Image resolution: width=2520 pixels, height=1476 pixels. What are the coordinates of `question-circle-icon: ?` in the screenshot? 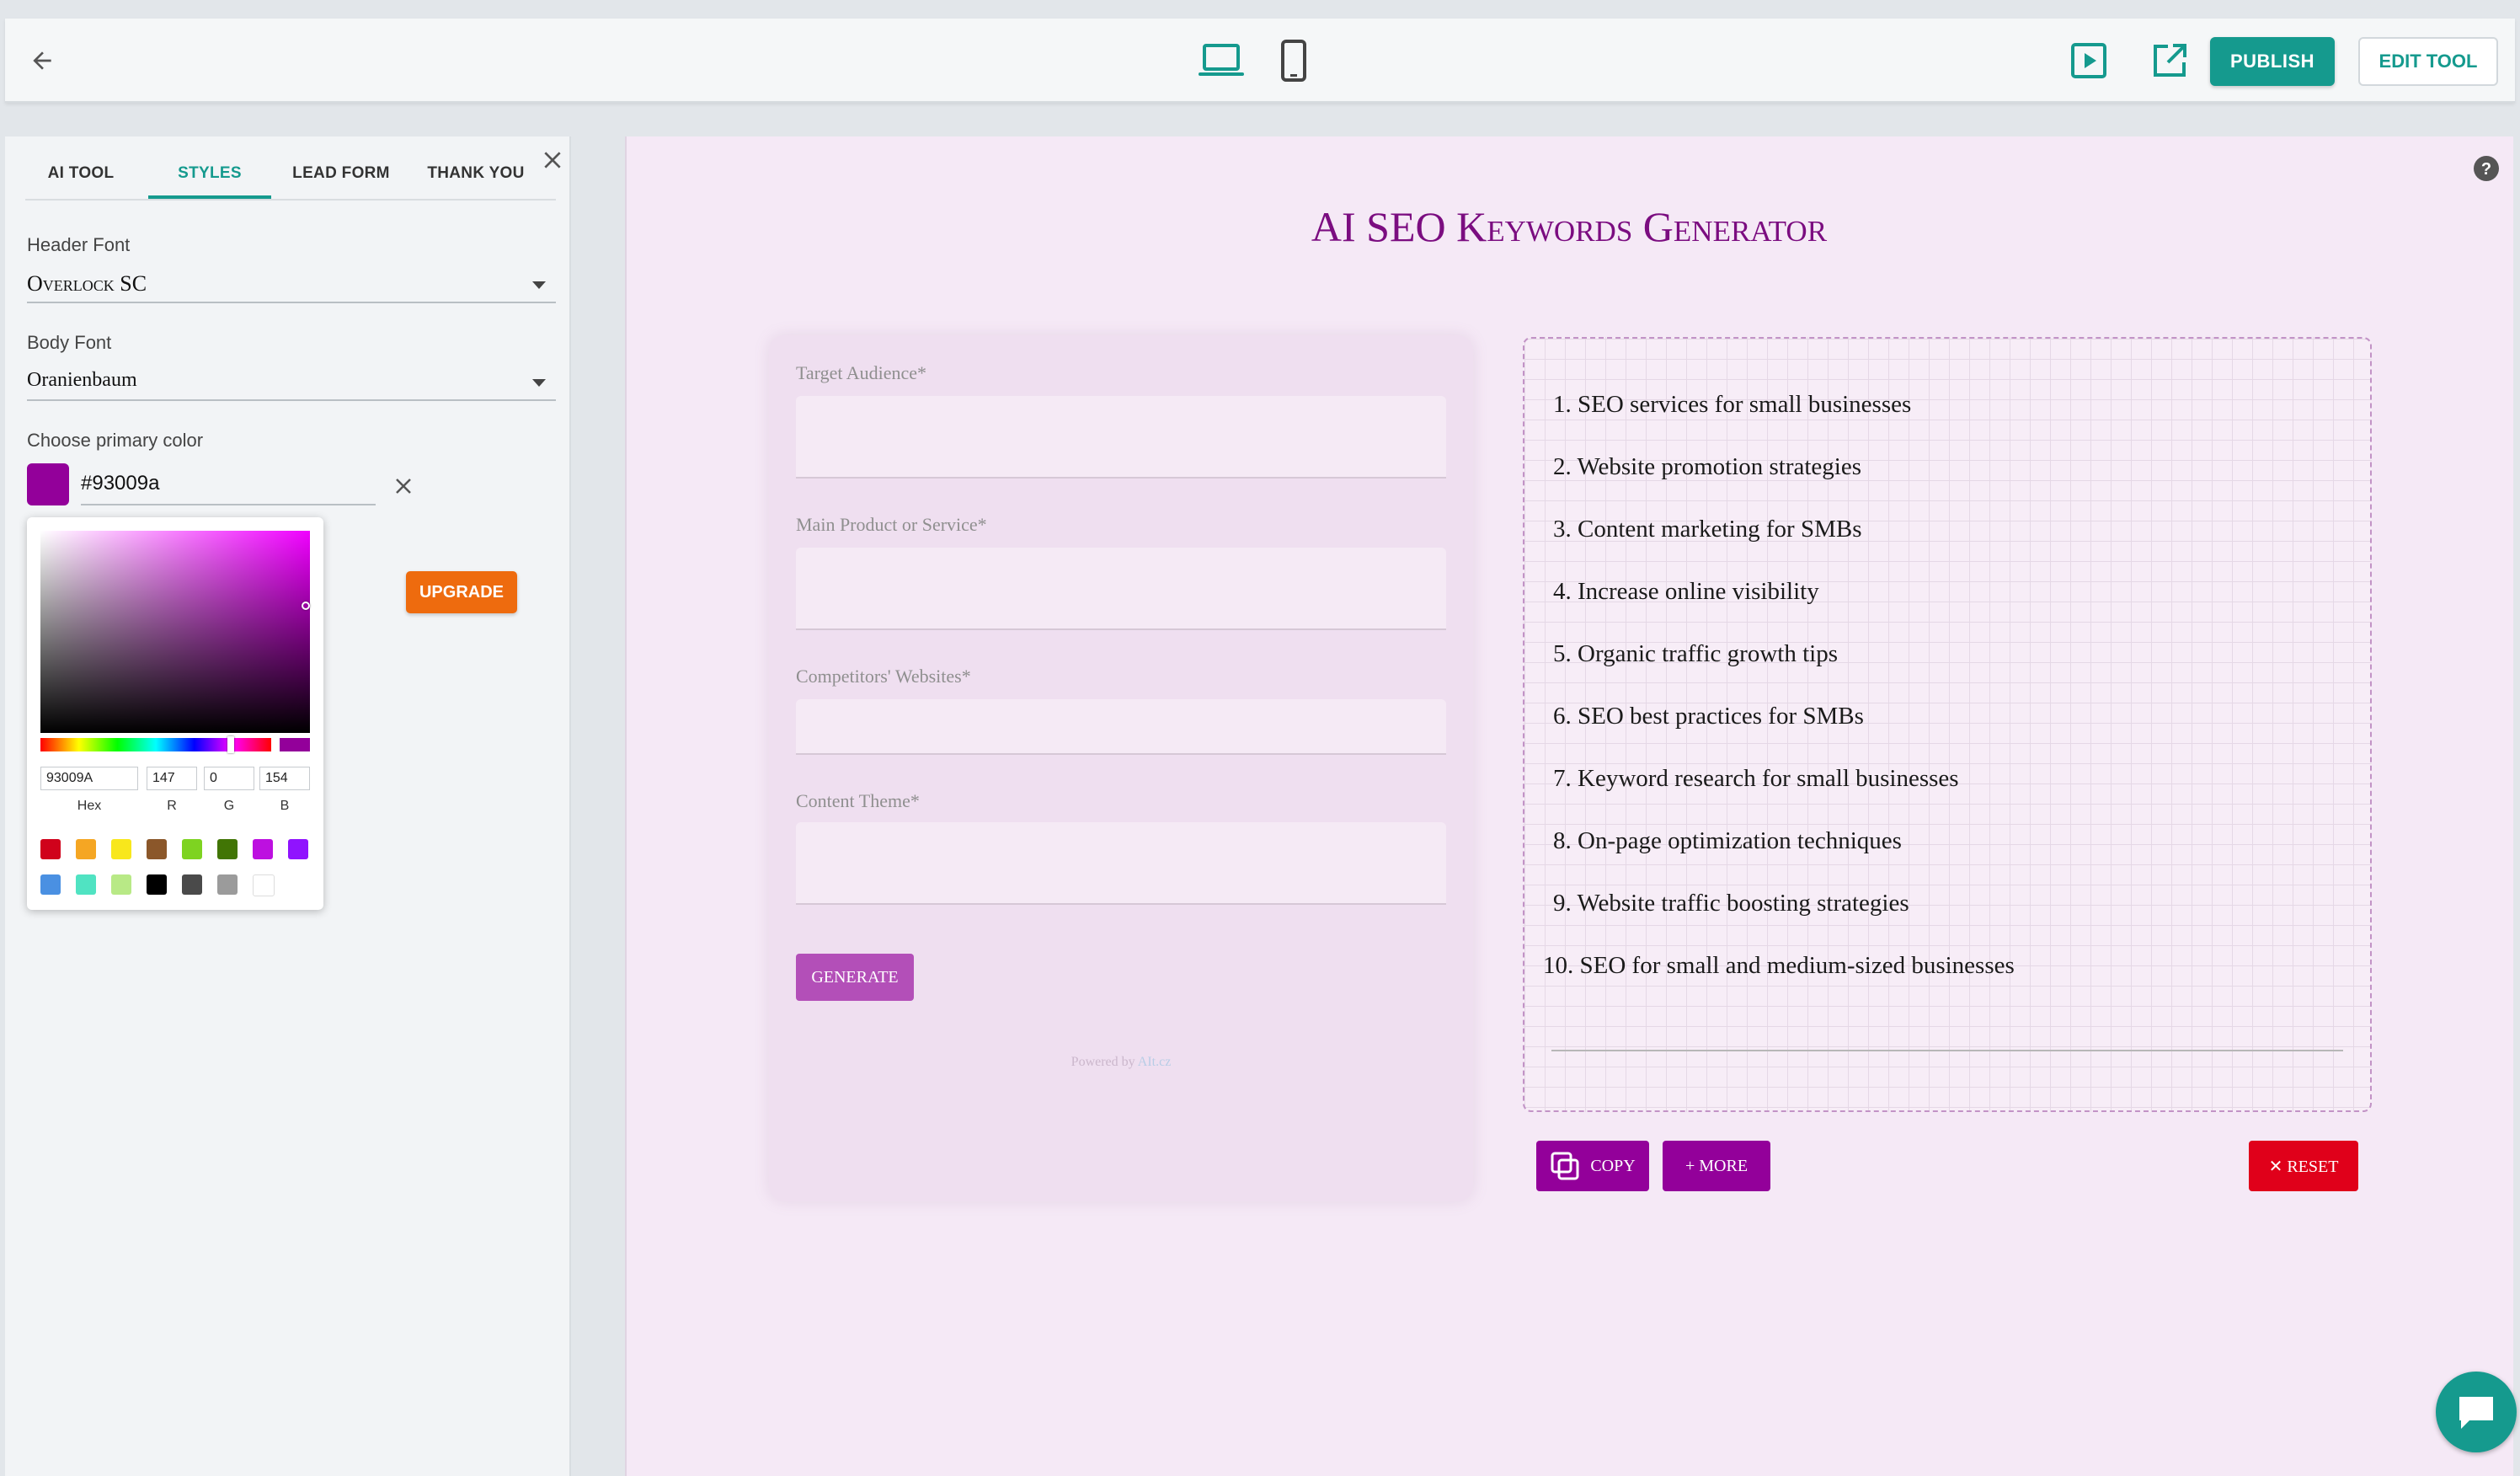 It's located at (2486, 168).